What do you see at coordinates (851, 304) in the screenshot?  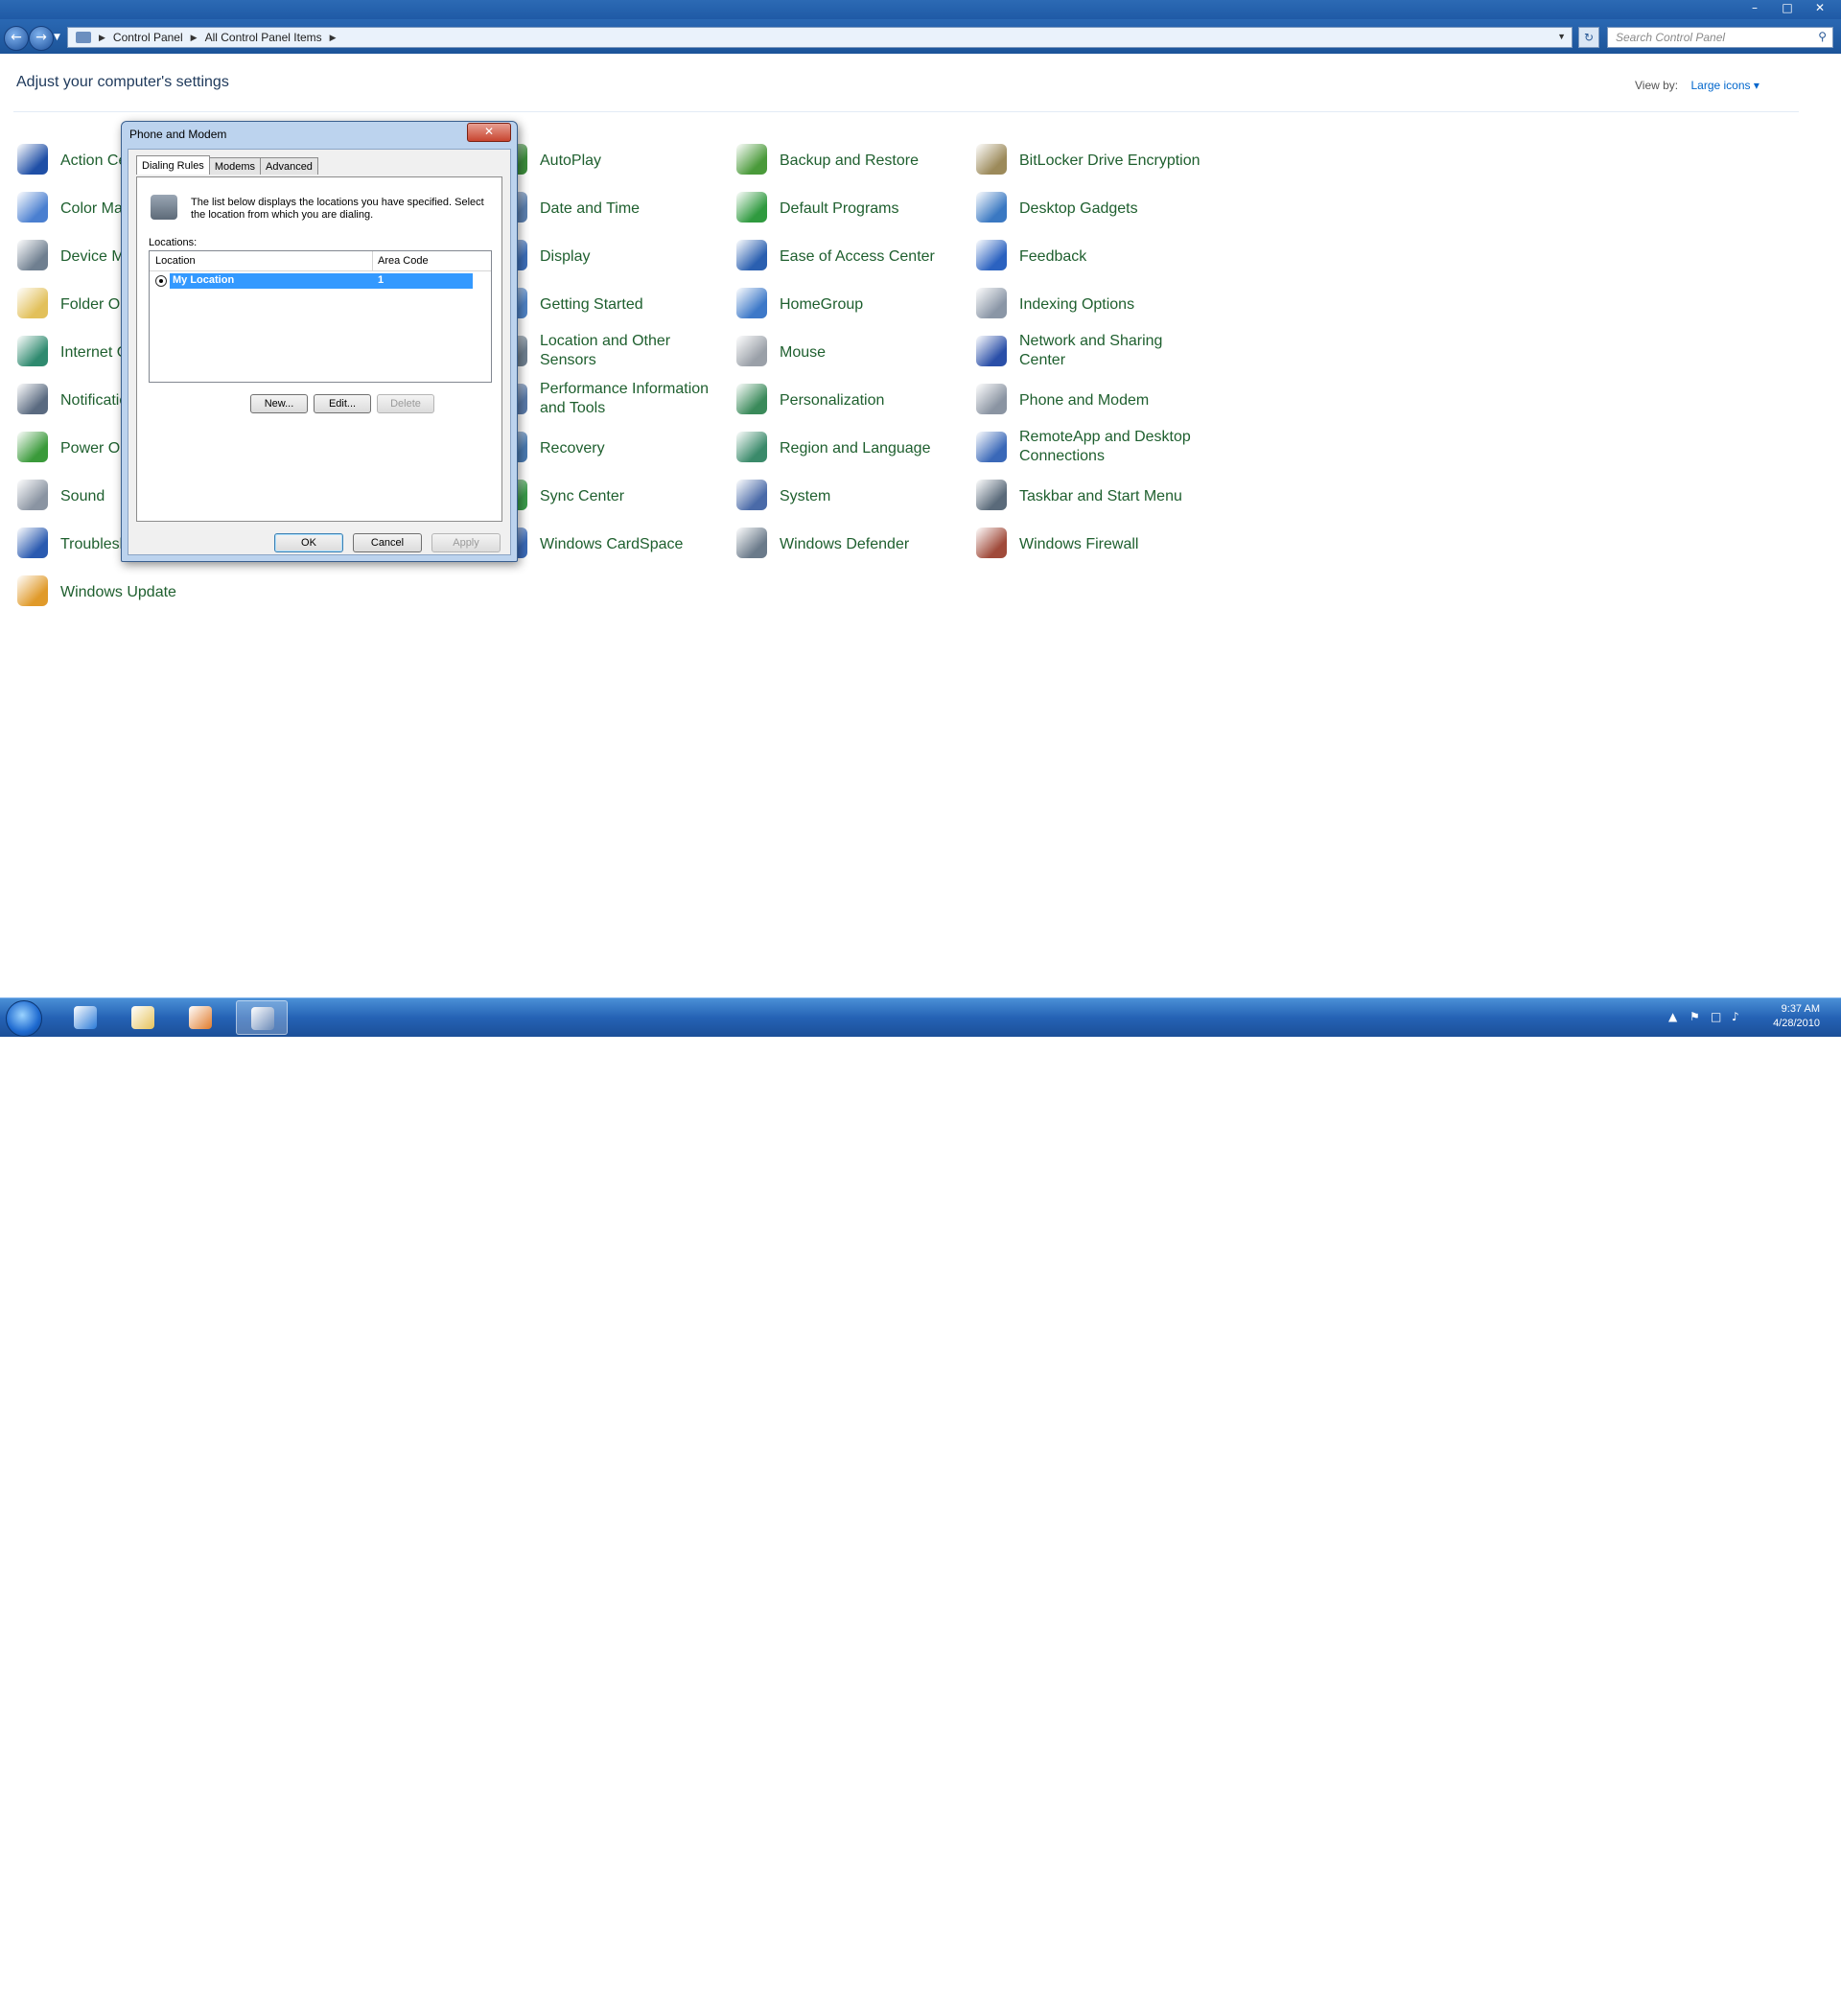 I see `cp-item-homegroup: HomeGroup` at bounding box center [851, 304].